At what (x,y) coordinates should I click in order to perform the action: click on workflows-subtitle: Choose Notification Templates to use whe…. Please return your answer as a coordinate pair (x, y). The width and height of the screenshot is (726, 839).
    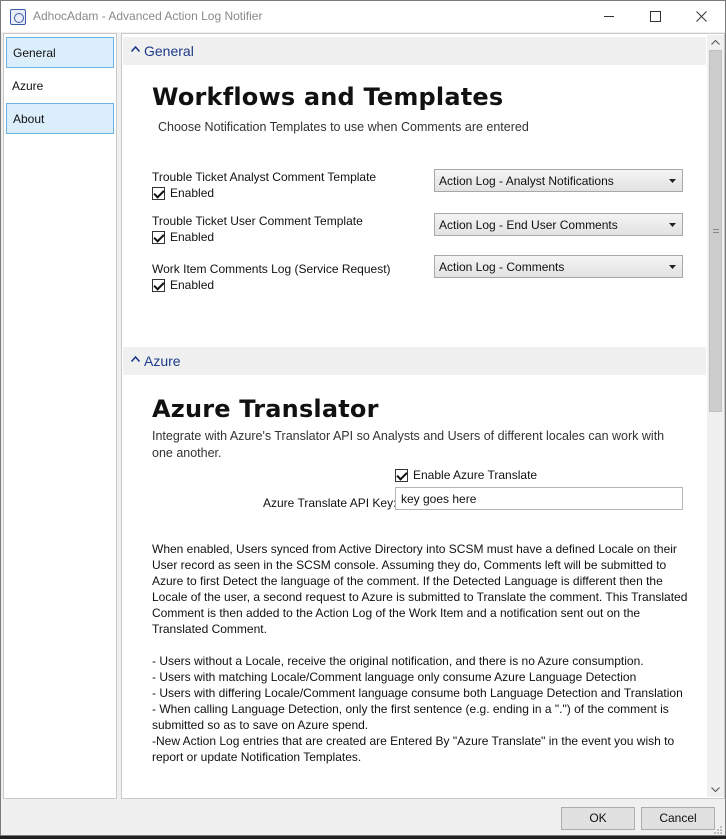
    Looking at the image, I should click on (343, 127).